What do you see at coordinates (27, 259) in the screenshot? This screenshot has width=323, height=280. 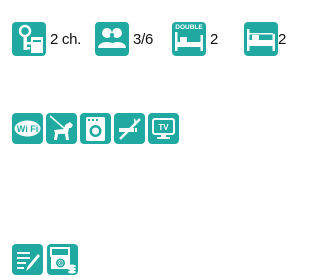 I see `registration-form-icon` at bounding box center [27, 259].